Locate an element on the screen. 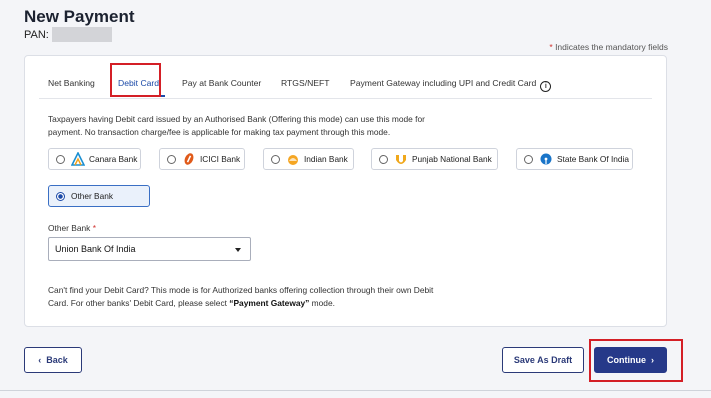 Image resolution: width=711 pixels, height=398 pixels. mandatory-note: * Indicates the mandatory fields is located at coordinates (608, 47).